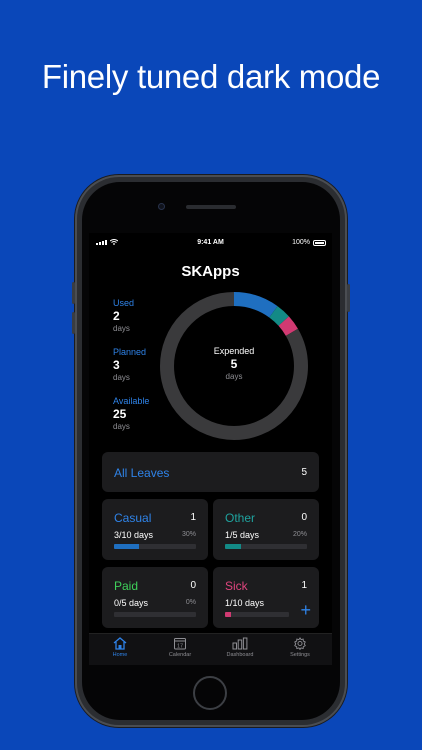 The height and width of the screenshot is (750, 422). I want to click on bar-chart-icon, so click(240, 643).